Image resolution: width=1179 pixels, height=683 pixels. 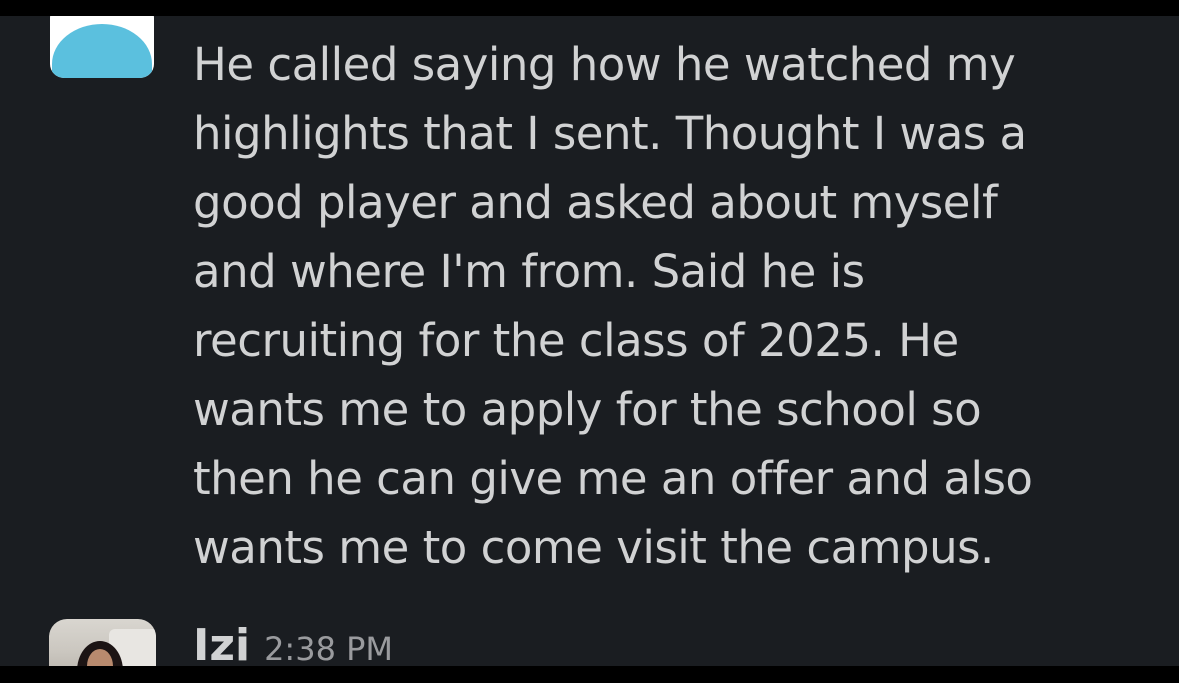 I want to click on message-timestamp: 2:38 PM, so click(x=328, y=648).